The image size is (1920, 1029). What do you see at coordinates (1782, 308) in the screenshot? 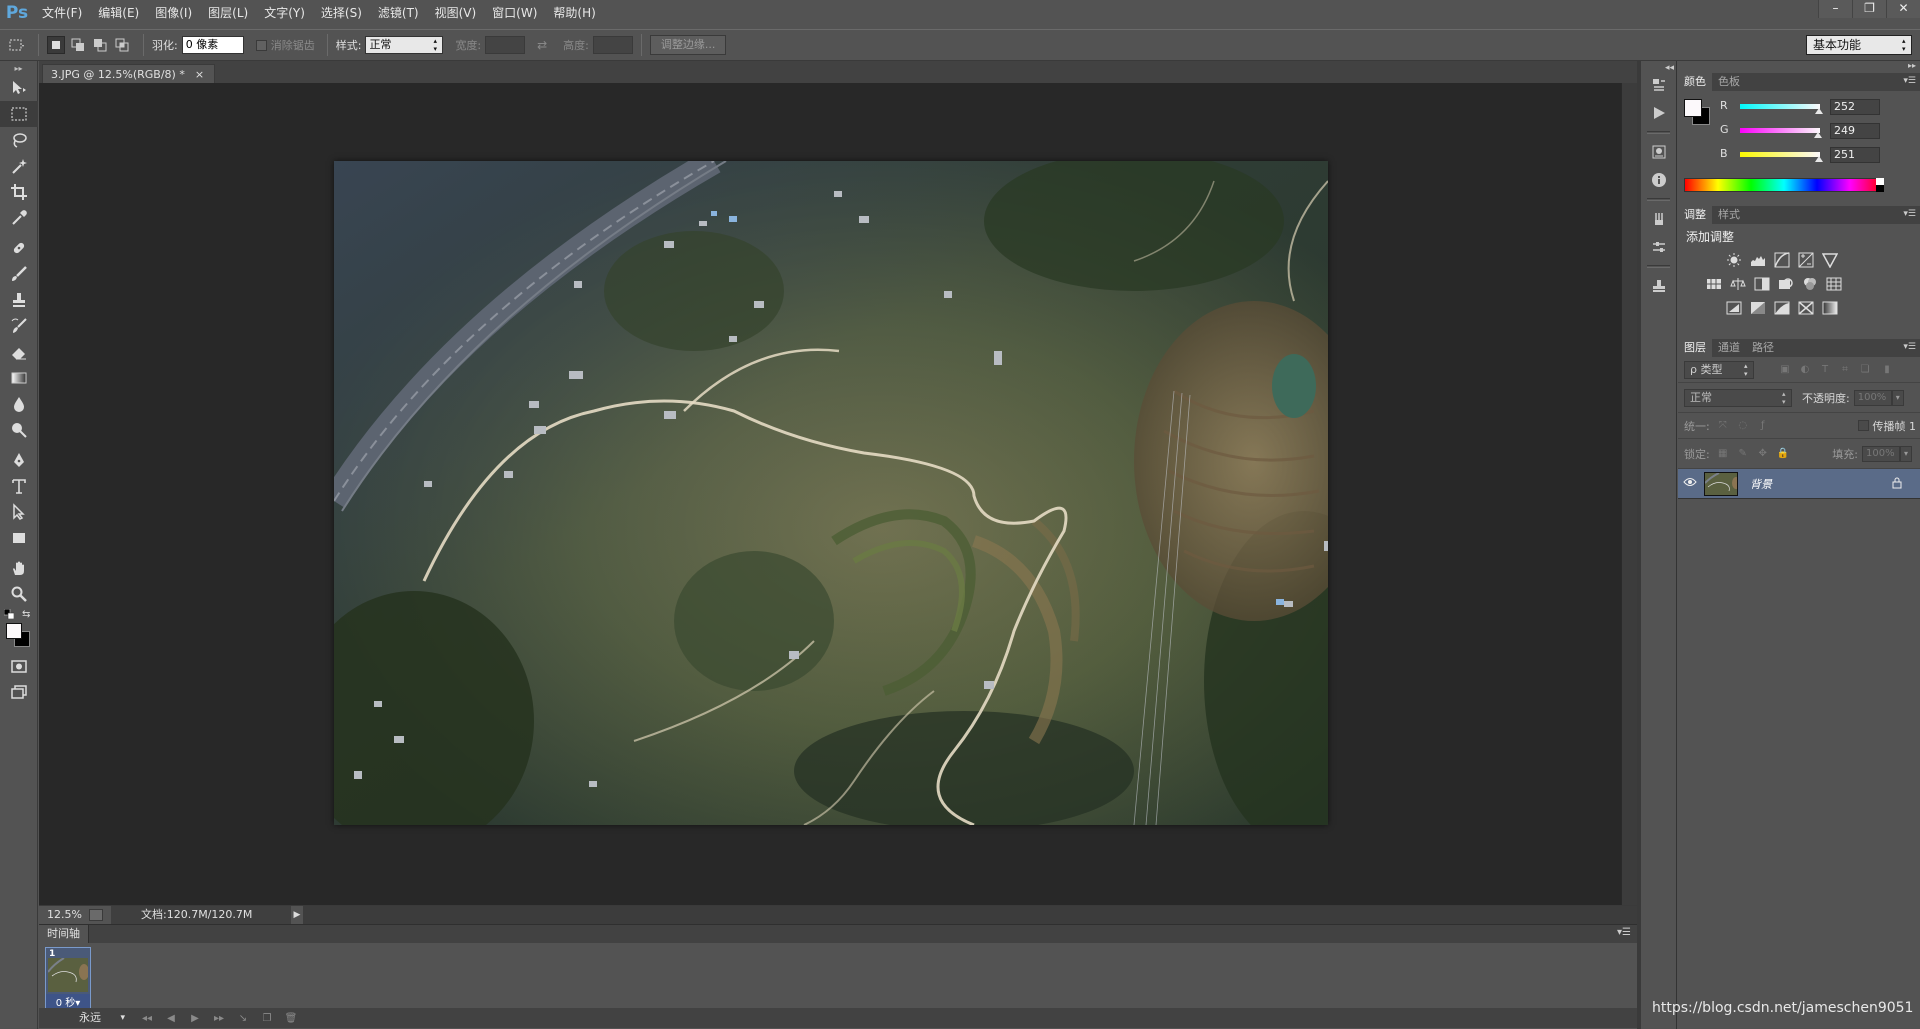
I see `threshold-icon` at bounding box center [1782, 308].